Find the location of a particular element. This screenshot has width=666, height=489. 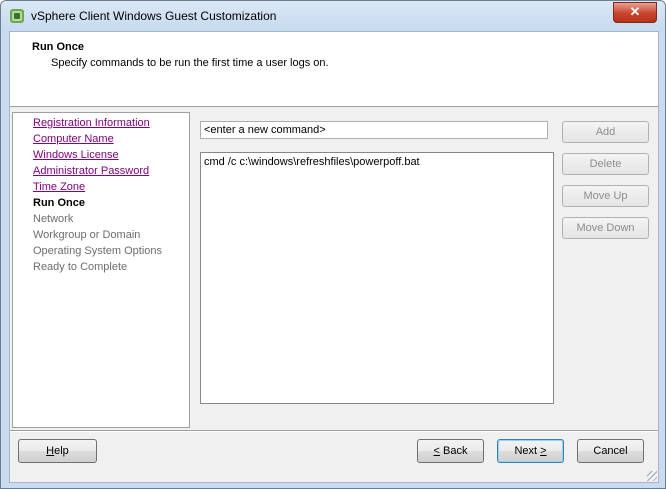

nav-item-network: Network is located at coordinates (53, 219).